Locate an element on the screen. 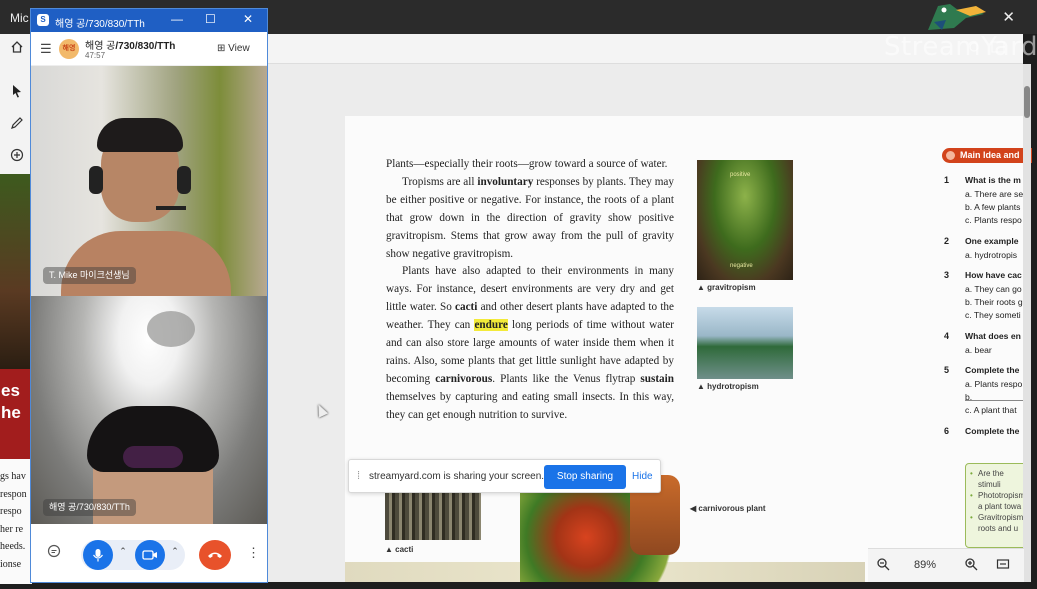 The image size is (1037, 589). image-label: negative is located at coordinates (741, 266).